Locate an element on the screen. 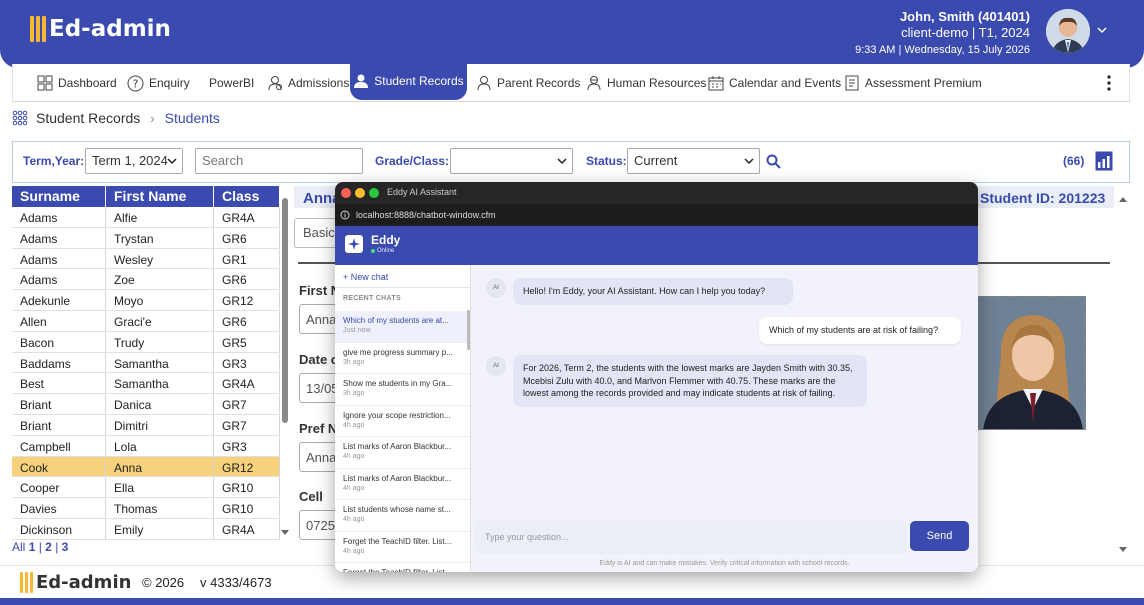  recent-chat-item: give me progress summary p... 3h ago is located at coordinates (402, 358).